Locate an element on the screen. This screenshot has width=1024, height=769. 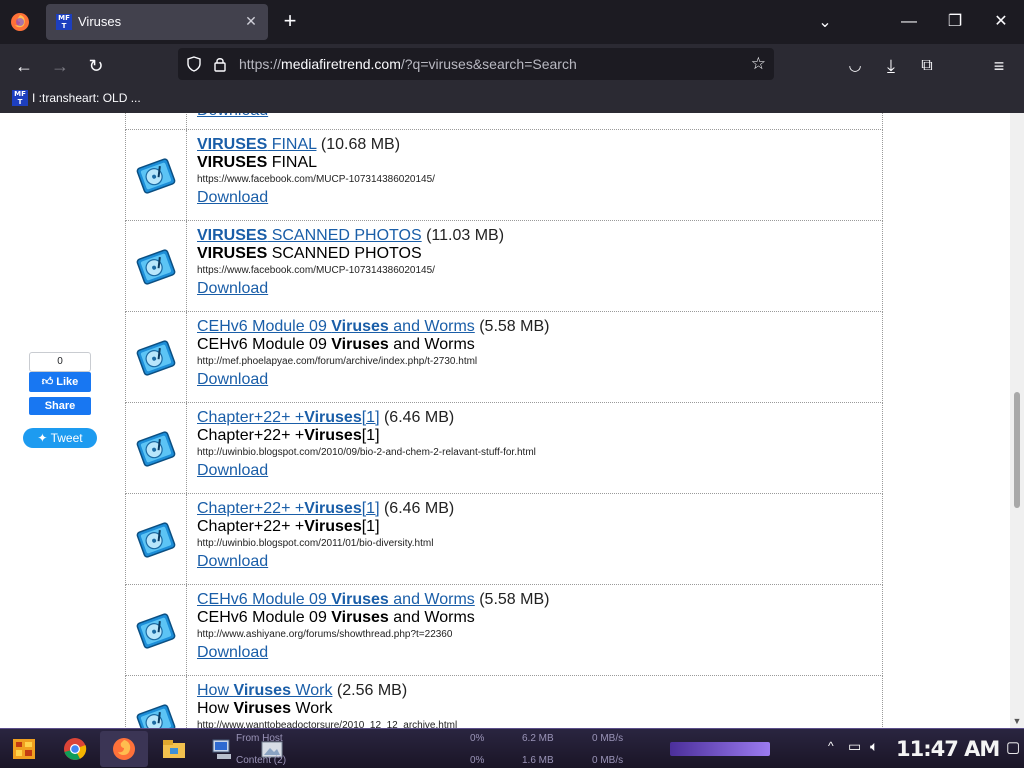
tray-expand-icon: ^ is located at coordinates (831, 746).